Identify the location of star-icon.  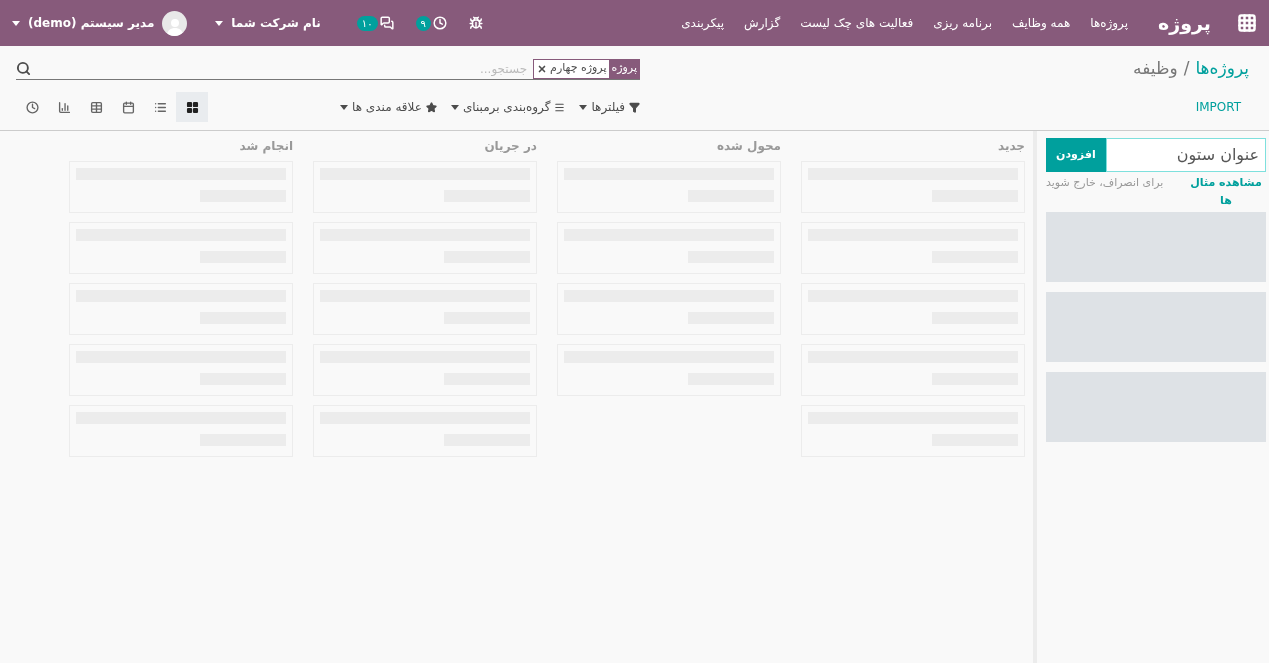
(431, 107).